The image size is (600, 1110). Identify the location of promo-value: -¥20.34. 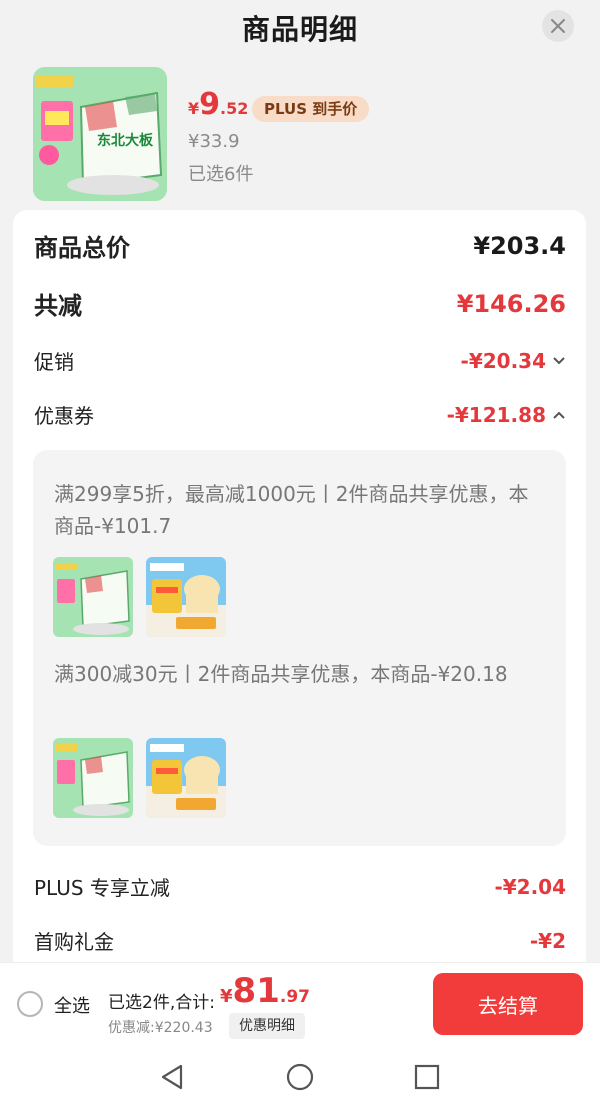
(503, 360).